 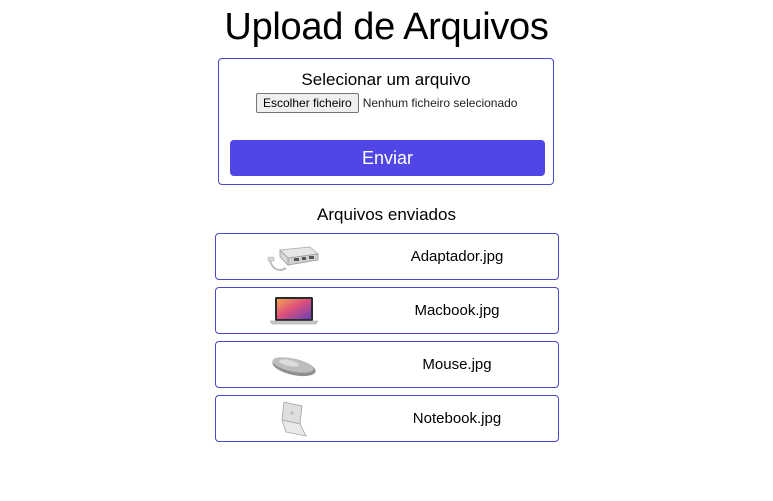 What do you see at coordinates (294, 311) in the screenshot?
I see `macbook-laptop-image` at bounding box center [294, 311].